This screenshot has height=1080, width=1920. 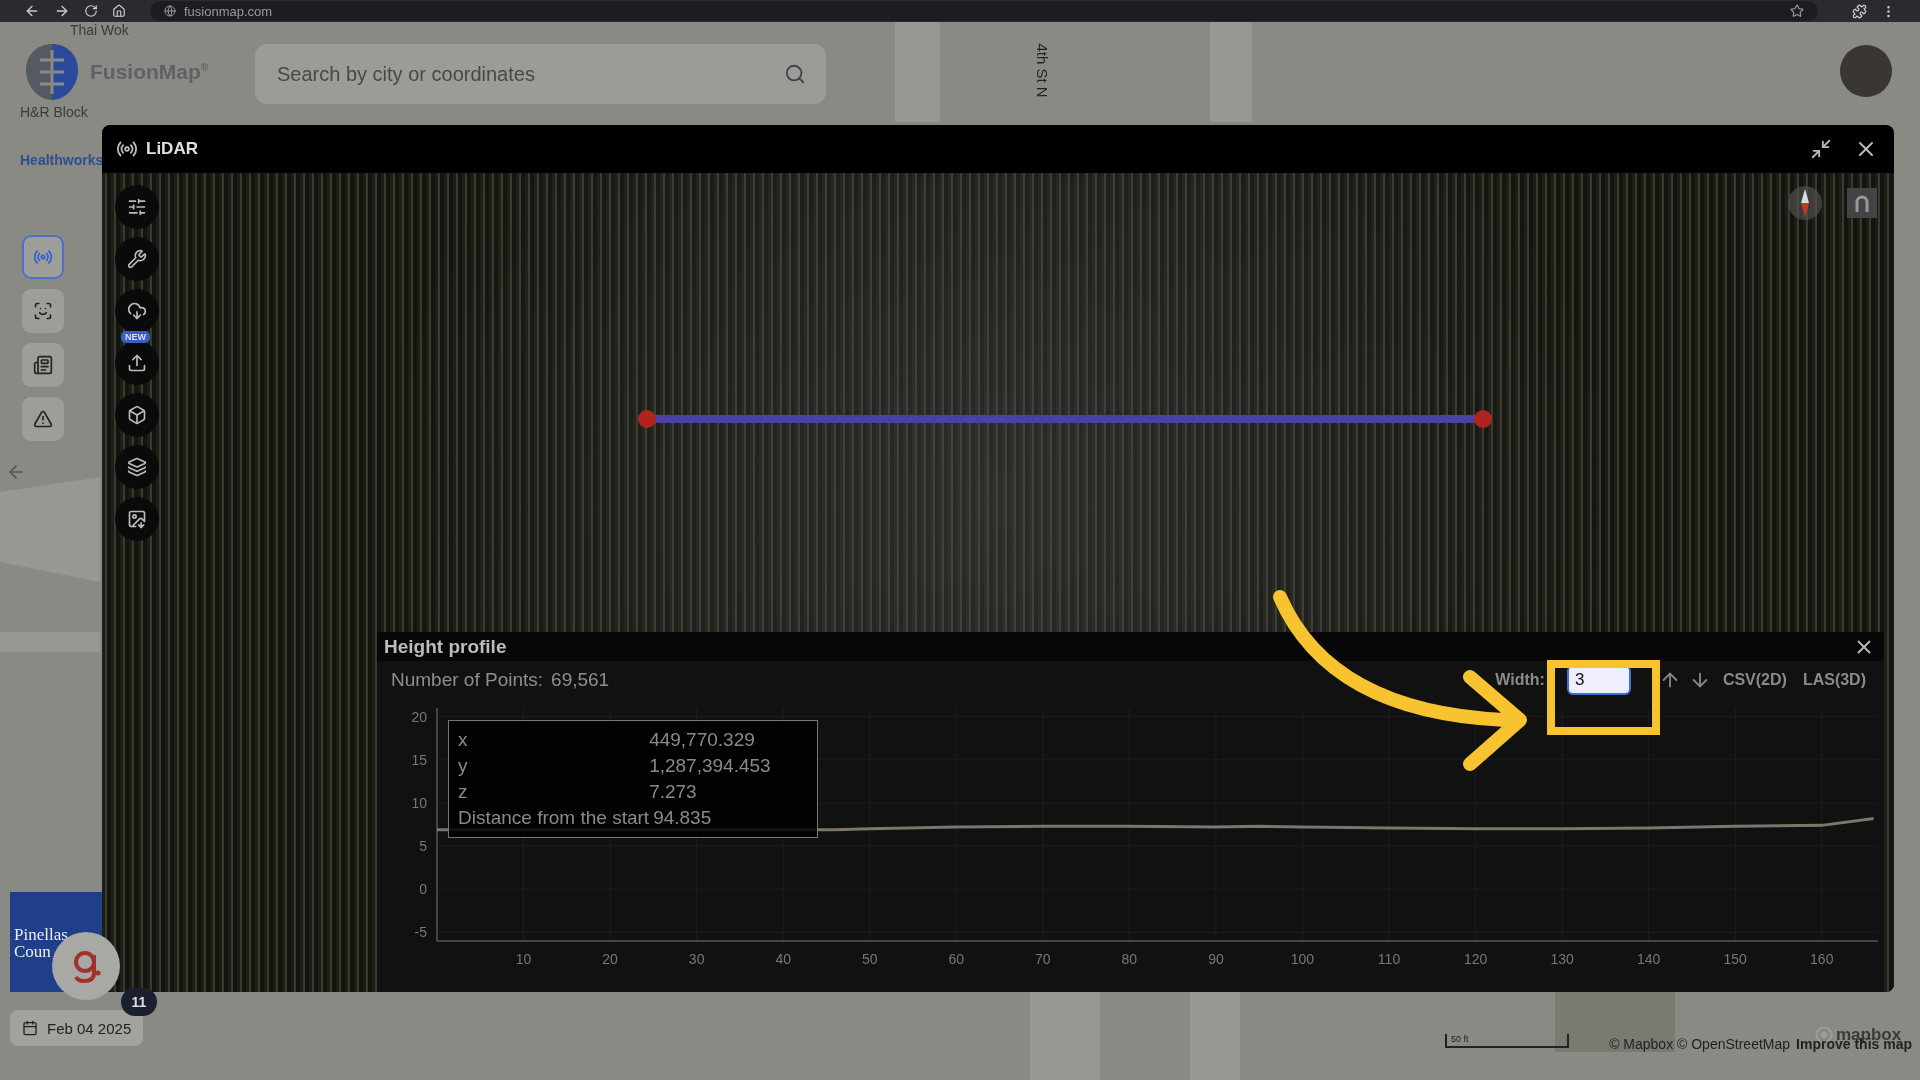 I want to click on x-tick-label: 100, so click(x=1302, y=959).